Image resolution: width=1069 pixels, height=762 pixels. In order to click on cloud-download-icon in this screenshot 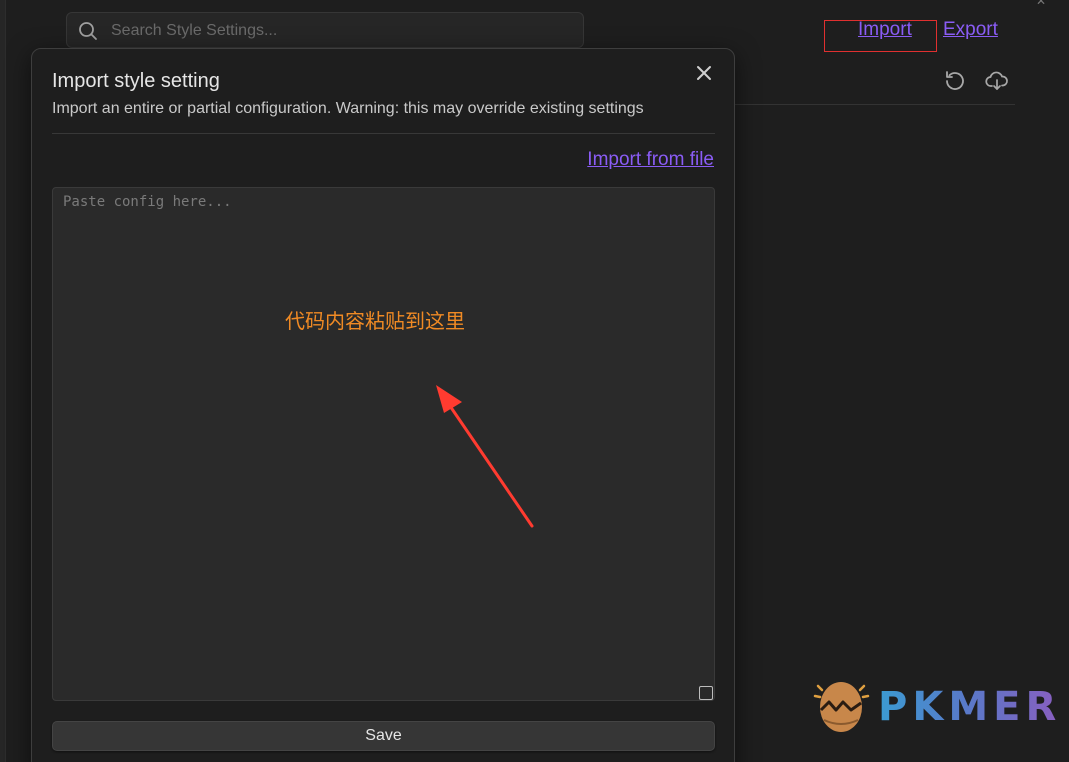, I will do `click(997, 81)`.